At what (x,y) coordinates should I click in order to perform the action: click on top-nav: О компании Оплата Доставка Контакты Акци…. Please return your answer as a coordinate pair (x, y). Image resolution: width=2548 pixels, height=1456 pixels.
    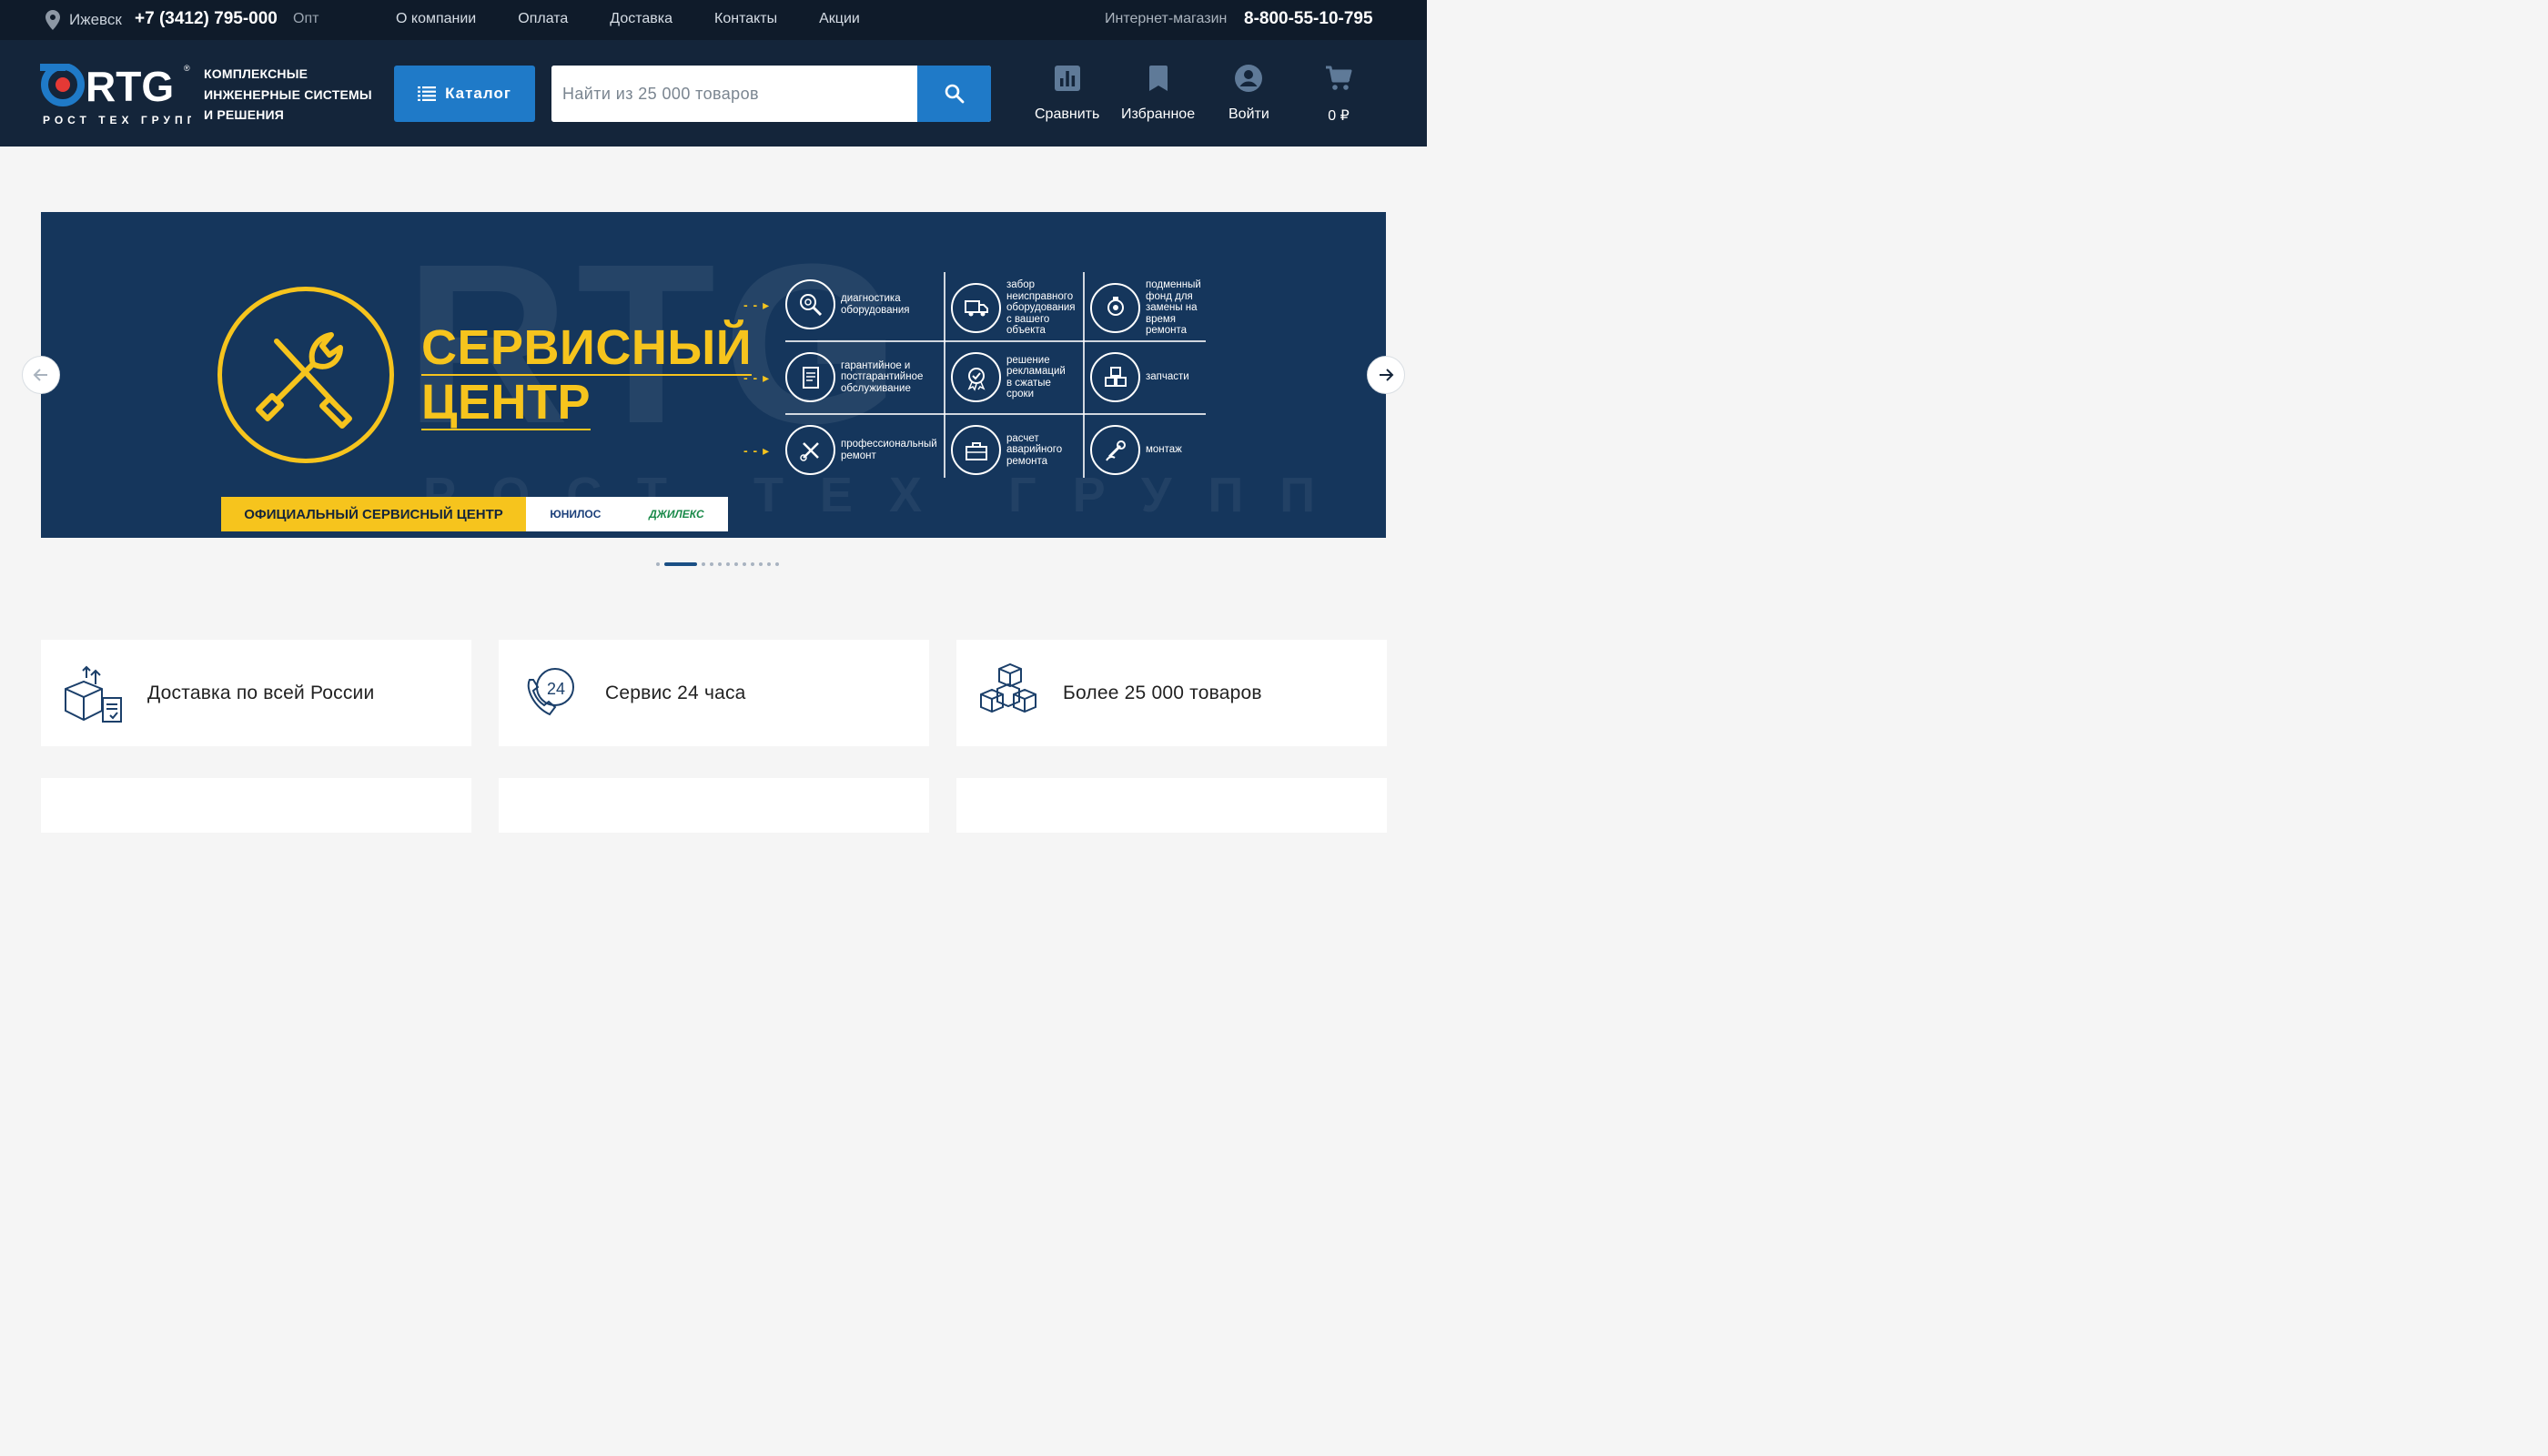
    Looking at the image, I should click on (628, 19).